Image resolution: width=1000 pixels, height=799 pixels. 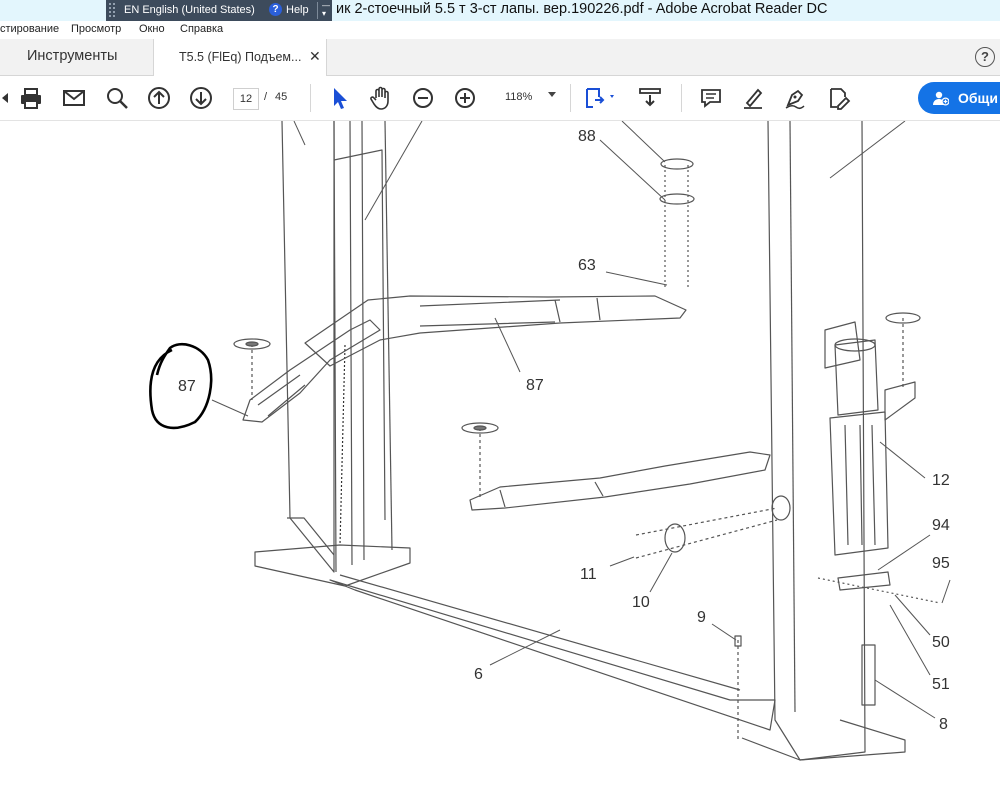 I want to click on language-bar: EN English (United States) ? Help — ▾, so click(x=219, y=10).